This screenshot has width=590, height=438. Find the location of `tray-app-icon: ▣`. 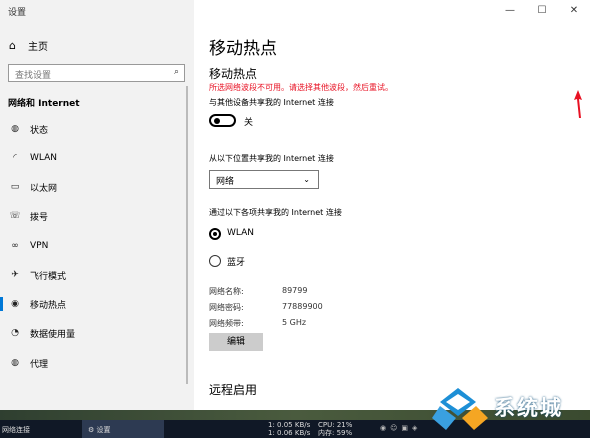

tray-app-icon: ▣ is located at coordinates (406, 428).